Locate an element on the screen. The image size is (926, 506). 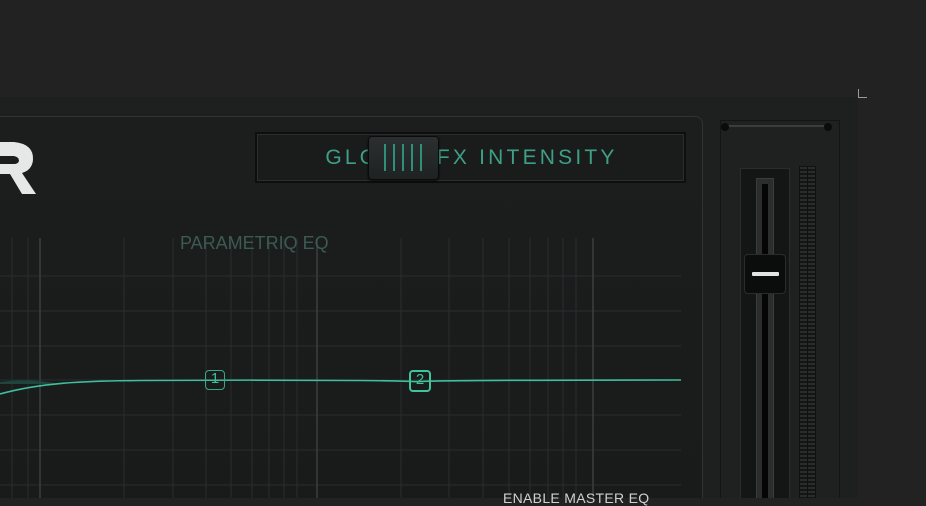
eq-node-2: 2 is located at coordinates (420, 381).